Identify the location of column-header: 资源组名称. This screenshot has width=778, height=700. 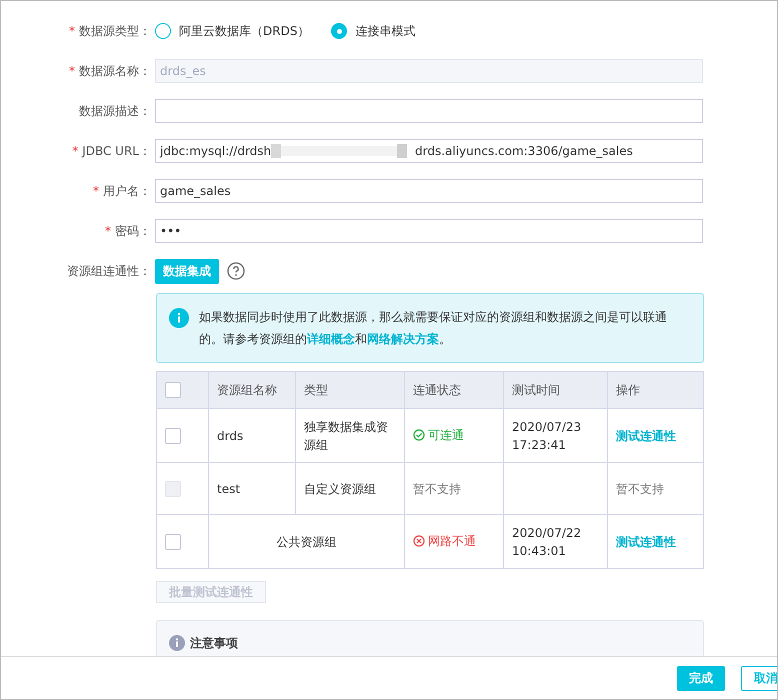
(252, 390).